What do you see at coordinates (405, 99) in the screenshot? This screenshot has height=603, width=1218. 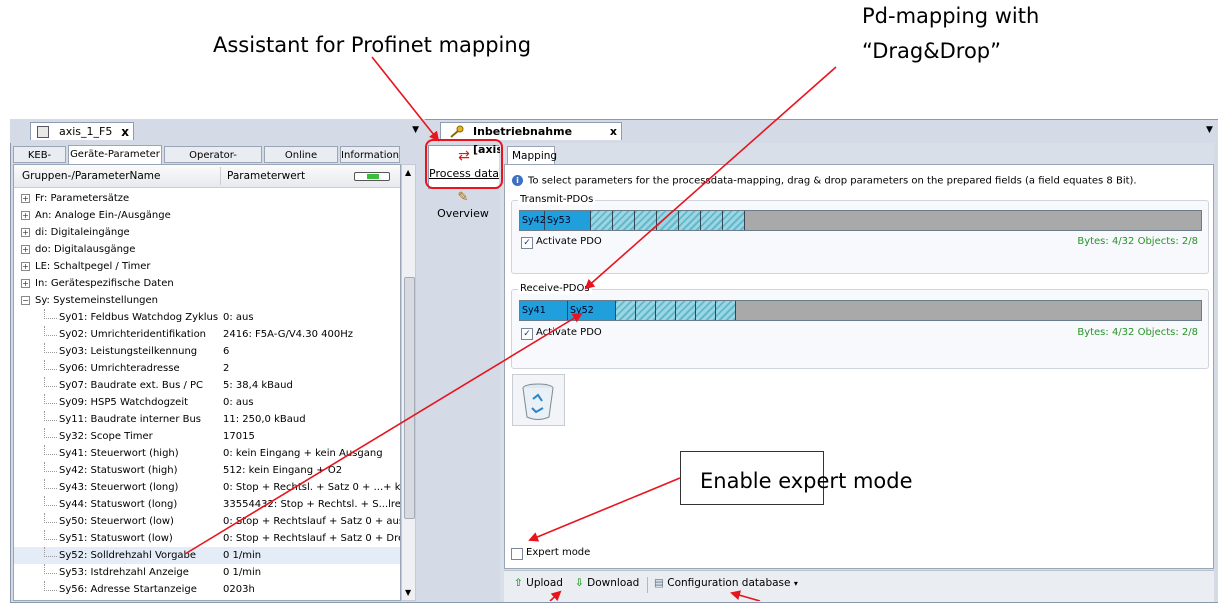 I see `arrow-assistant` at bounding box center [405, 99].